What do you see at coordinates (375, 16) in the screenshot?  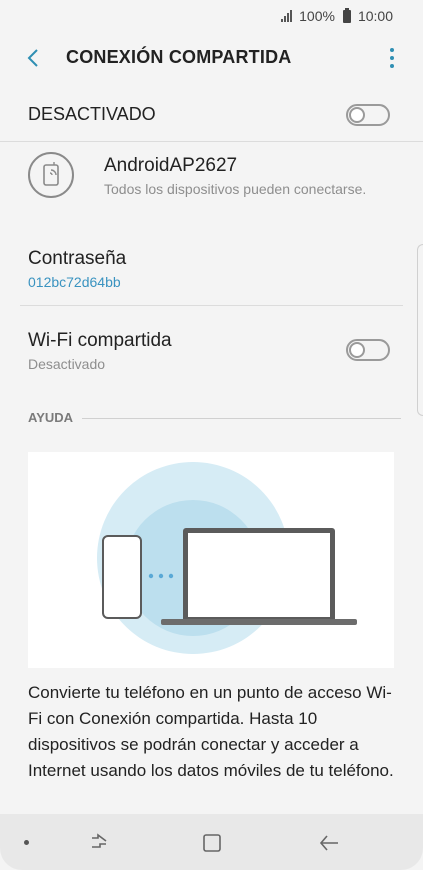 I see `clock: 10:00` at bounding box center [375, 16].